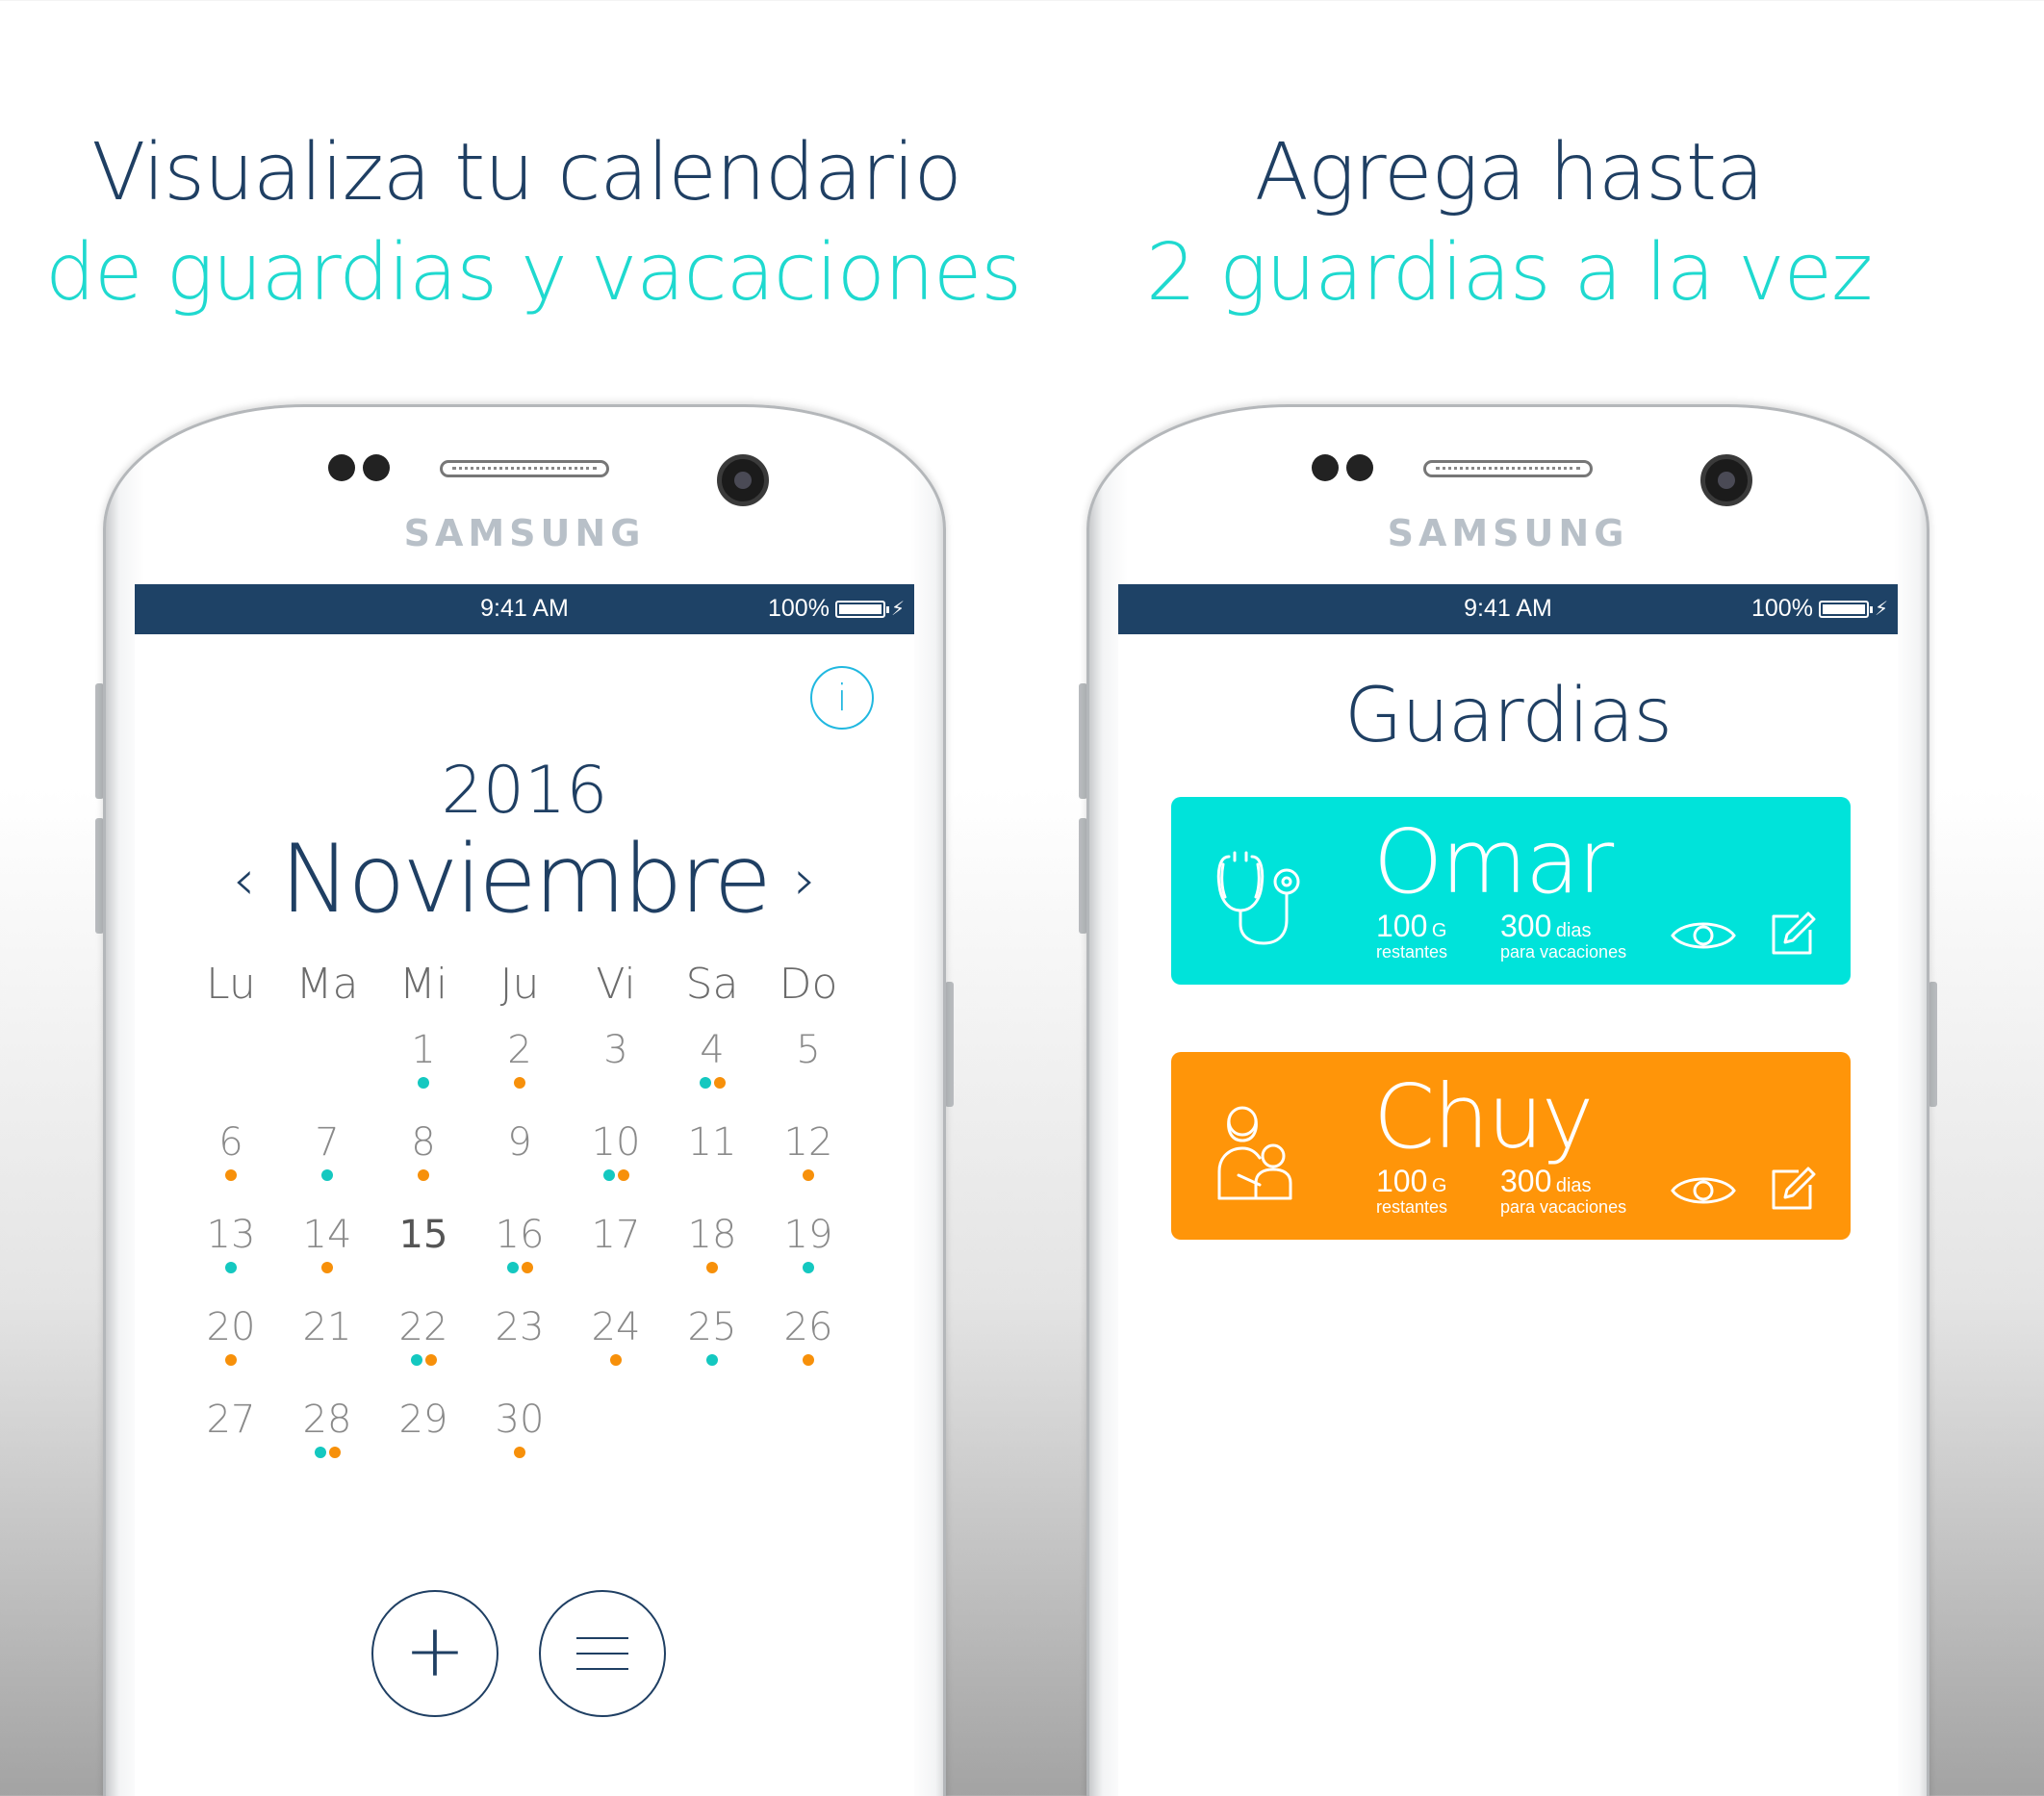 This screenshot has height=1796, width=2044. What do you see at coordinates (616, 1165) in the screenshot?
I see `calendar-day: 10` at bounding box center [616, 1165].